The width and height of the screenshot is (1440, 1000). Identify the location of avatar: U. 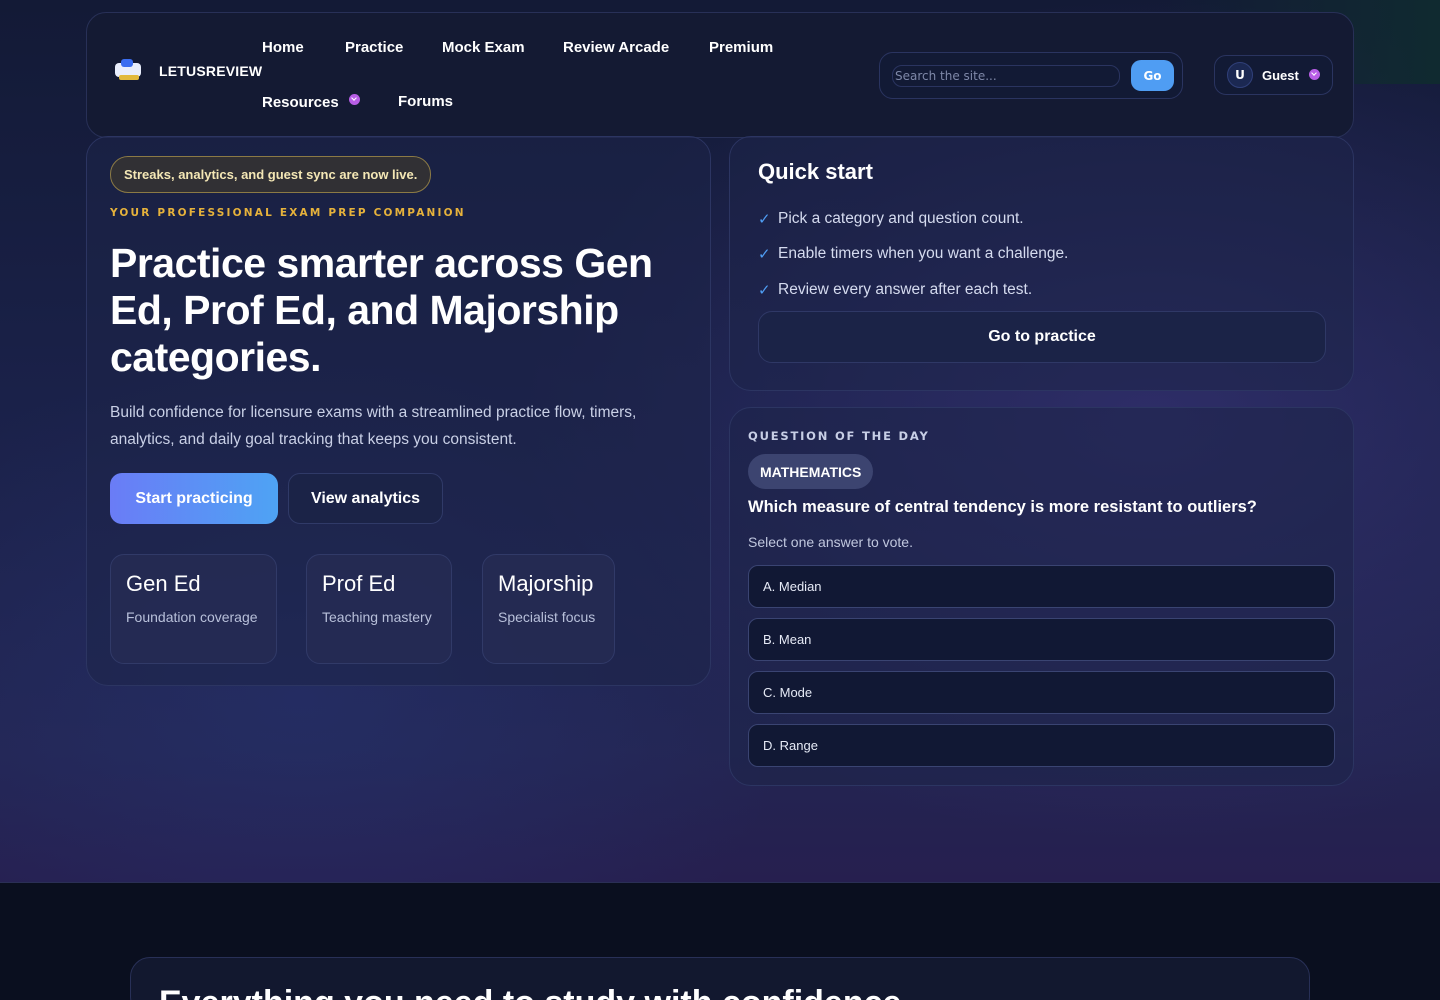
(1240, 75).